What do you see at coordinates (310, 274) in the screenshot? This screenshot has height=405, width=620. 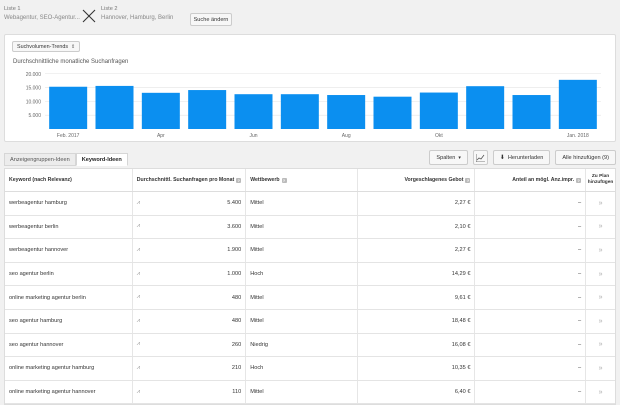 I see `table-row: seo agentur berlin ⩘ 1.000 Hoch 14,29 € – »` at bounding box center [310, 274].